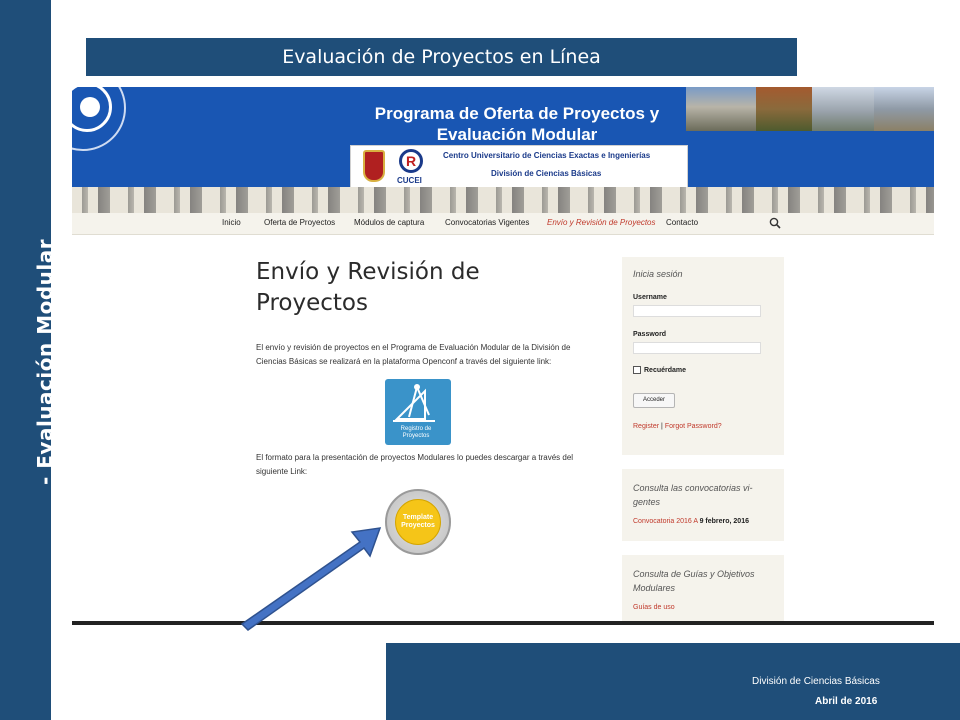 This screenshot has height=720, width=960. Describe the element at coordinates (517, 113) in the screenshot. I see `program-title-line1: Programa de Oferta de Proyectos y` at that location.